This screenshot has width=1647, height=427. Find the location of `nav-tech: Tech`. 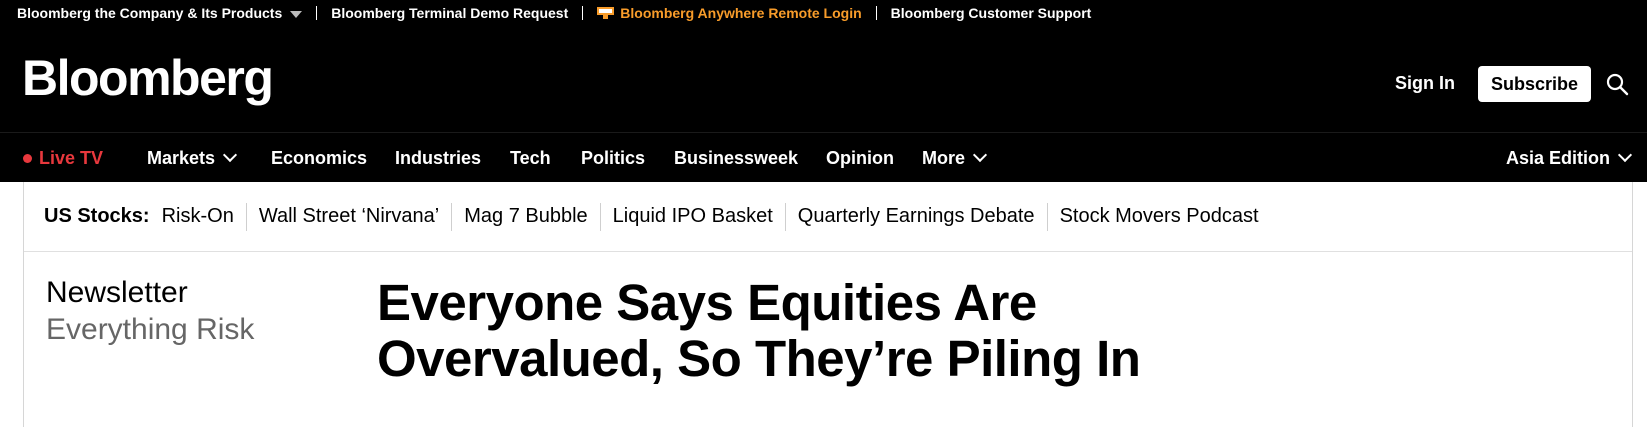

nav-tech: Tech is located at coordinates (530, 158).